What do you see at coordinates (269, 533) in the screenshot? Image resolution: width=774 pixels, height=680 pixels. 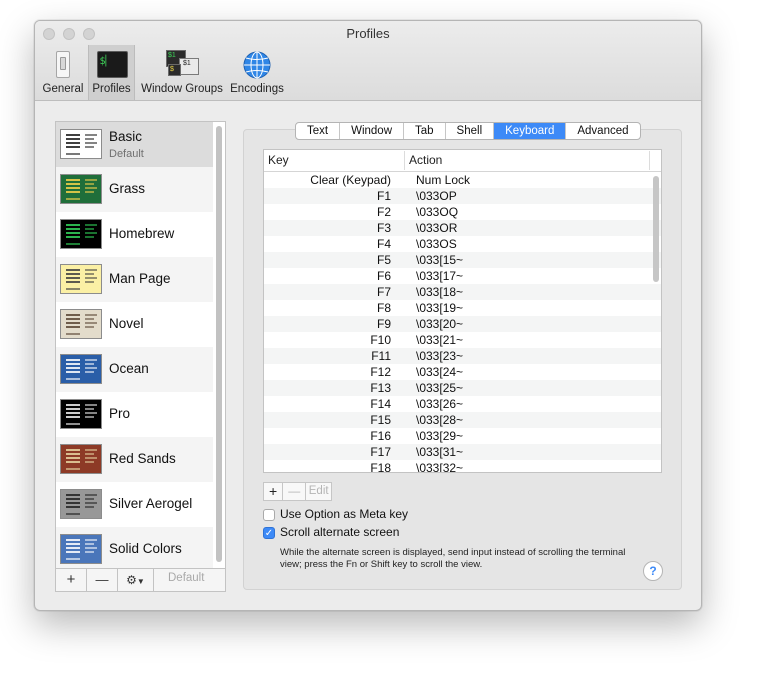 I see `scroll-alternate-checkbox: ✓` at bounding box center [269, 533].